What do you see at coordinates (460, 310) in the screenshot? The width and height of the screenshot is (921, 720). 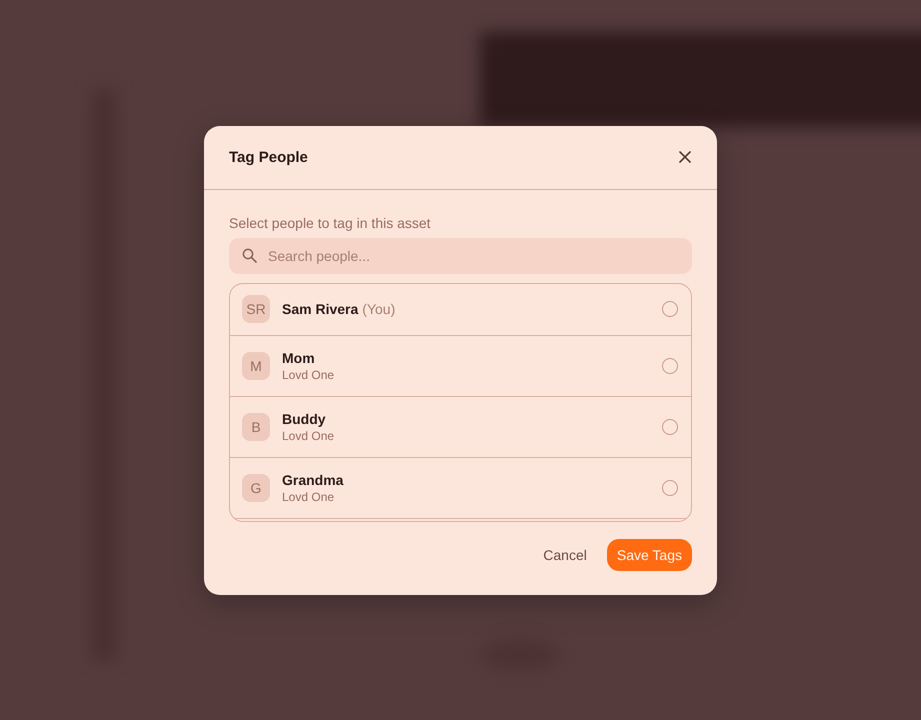 I see `person-row: SR Sam Rivera (You)` at bounding box center [460, 310].